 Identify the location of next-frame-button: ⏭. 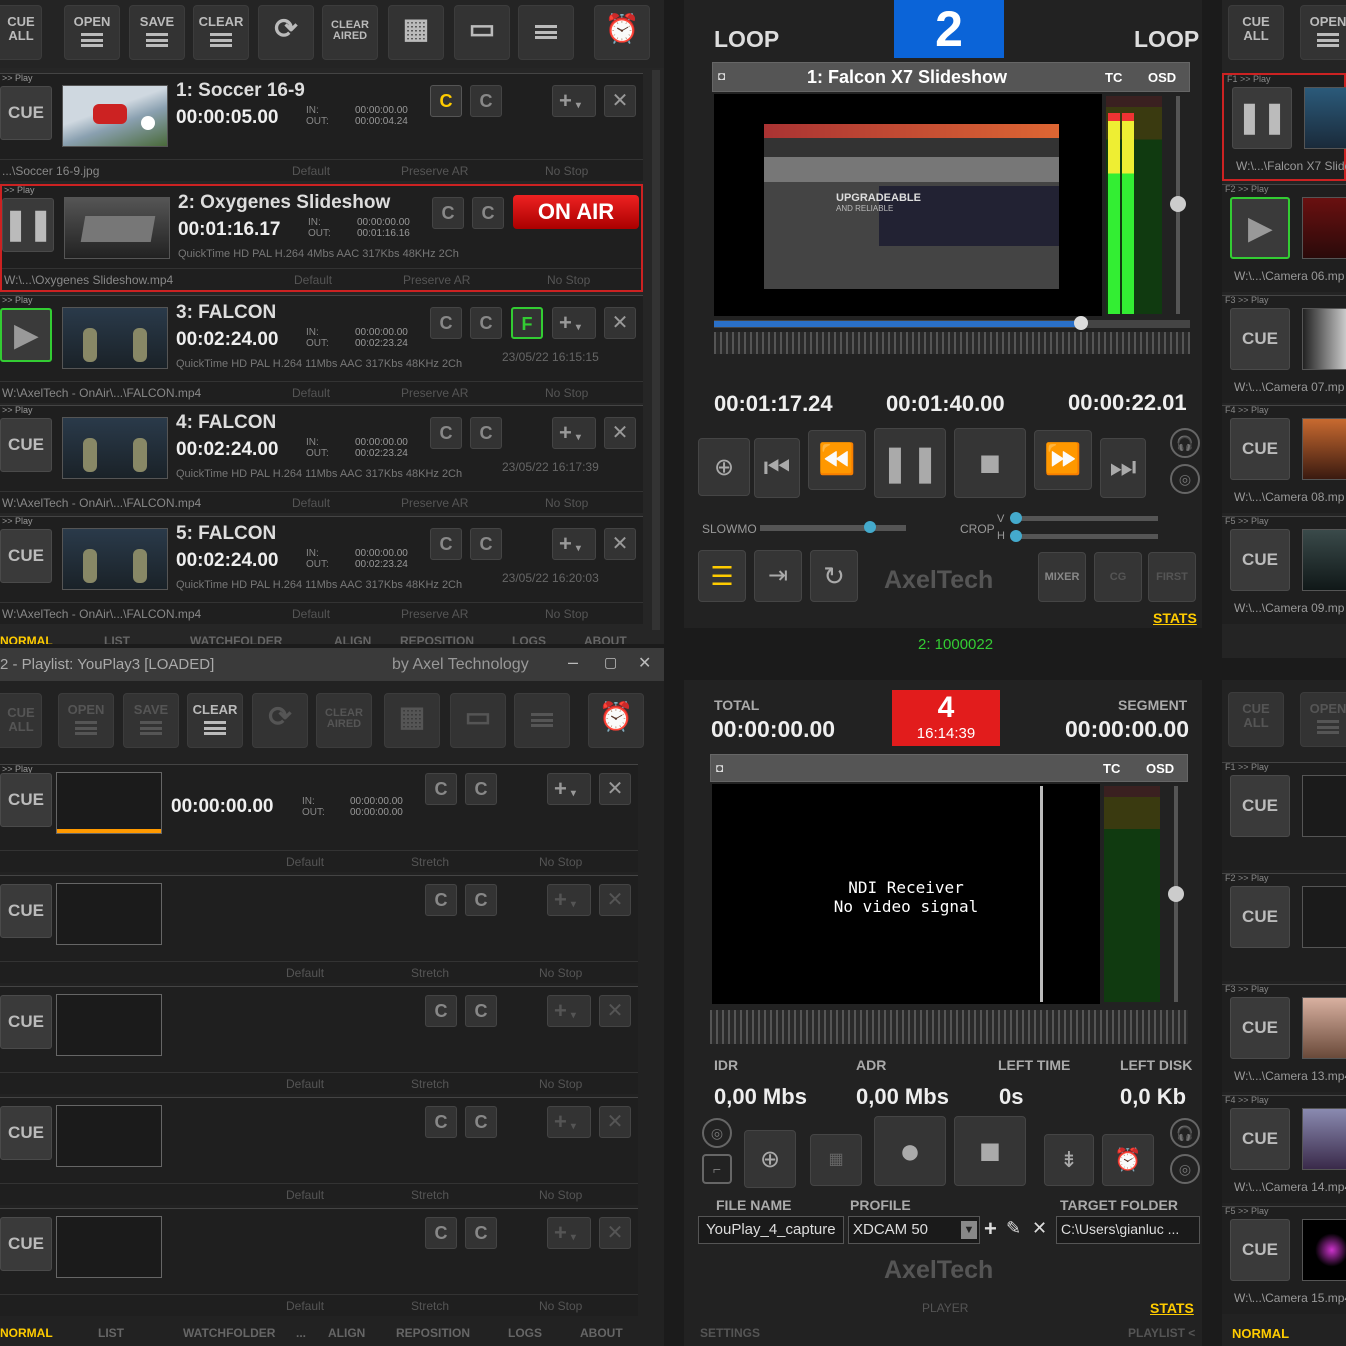
(1123, 468).